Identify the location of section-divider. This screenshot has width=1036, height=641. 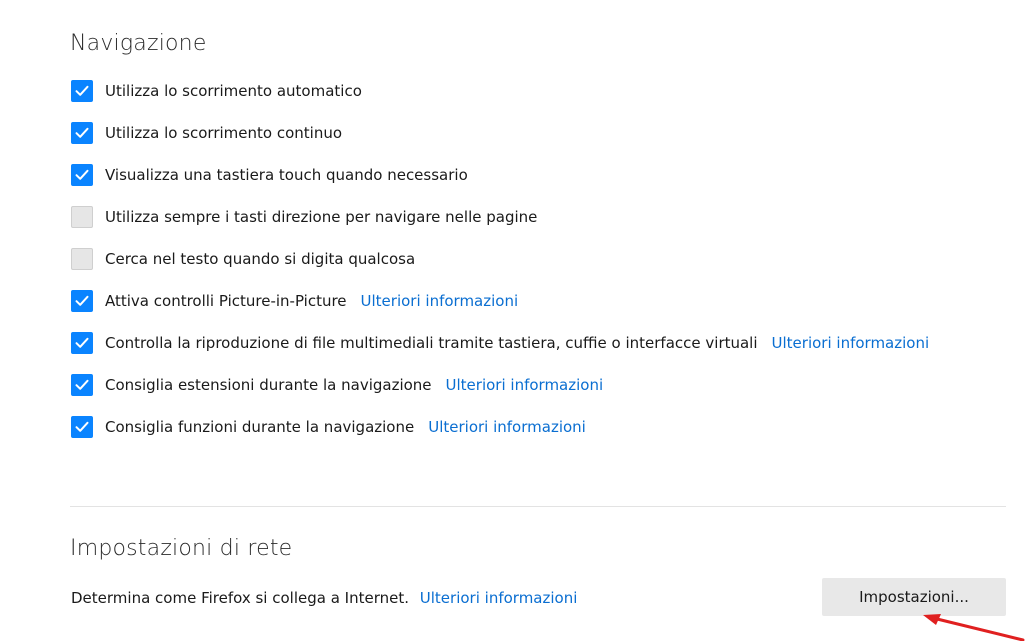
(538, 506).